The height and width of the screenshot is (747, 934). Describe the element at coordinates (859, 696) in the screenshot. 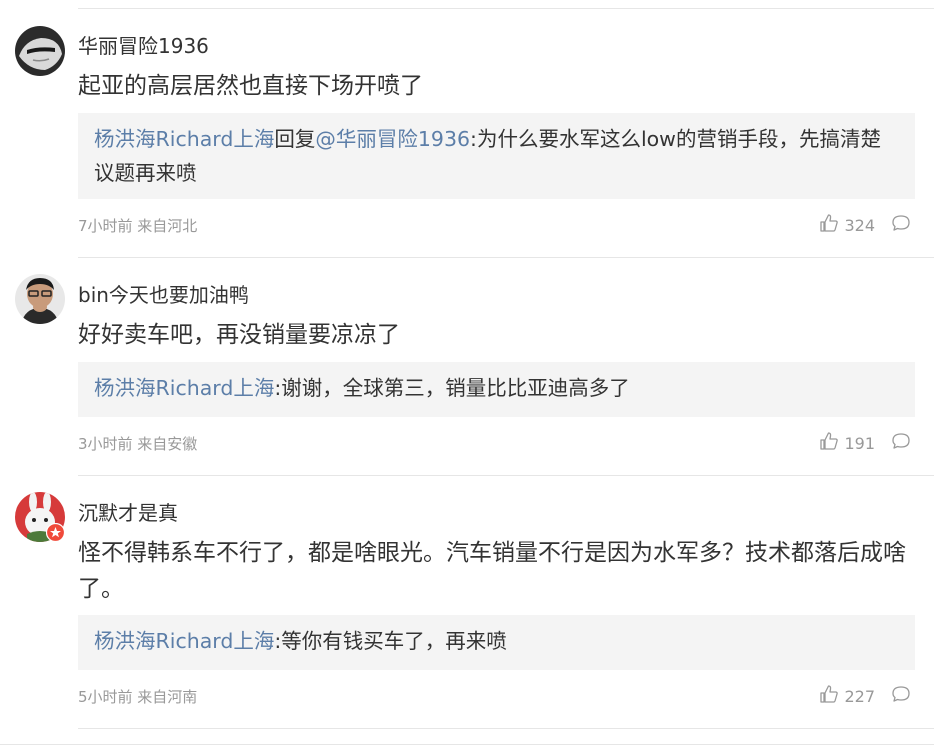

I see `like-count: 227` at that location.